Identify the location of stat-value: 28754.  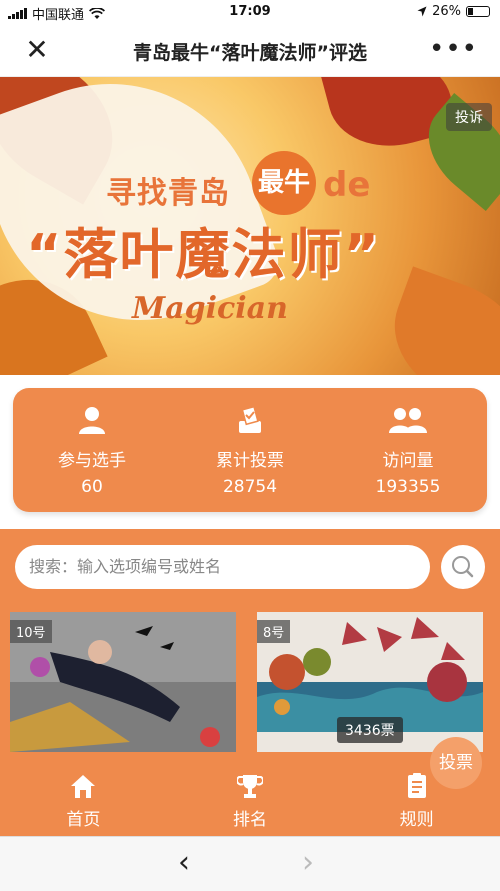
(250, 487).